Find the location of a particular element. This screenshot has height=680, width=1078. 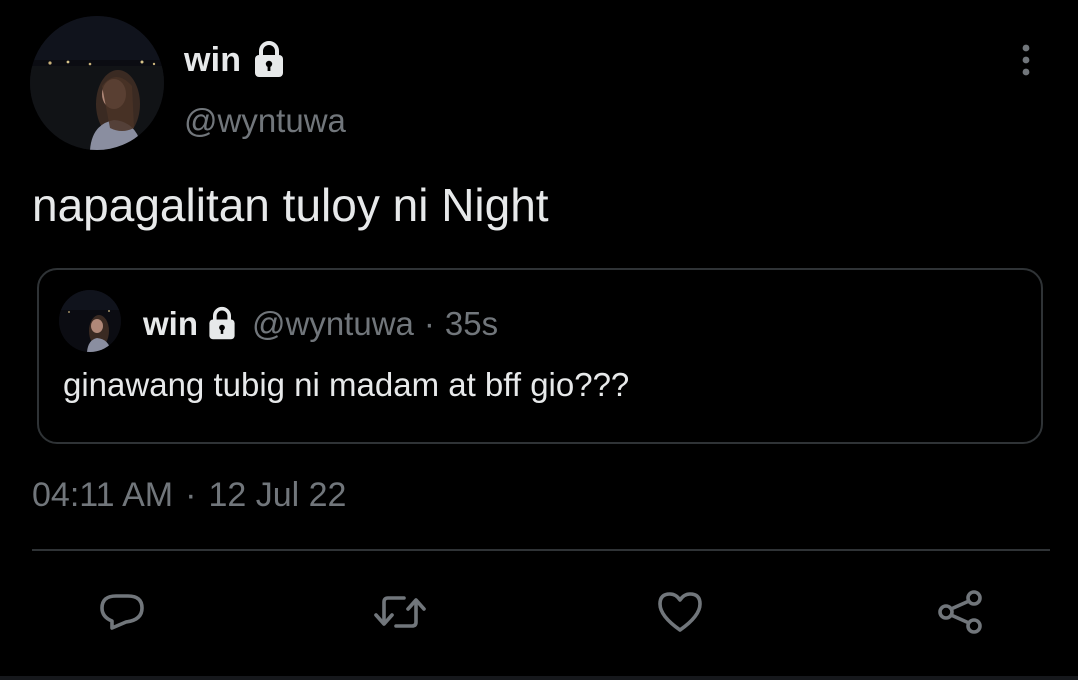

quoted-tweet-header: win @wyntuwa · 35s is located at coordinates (320, 324).